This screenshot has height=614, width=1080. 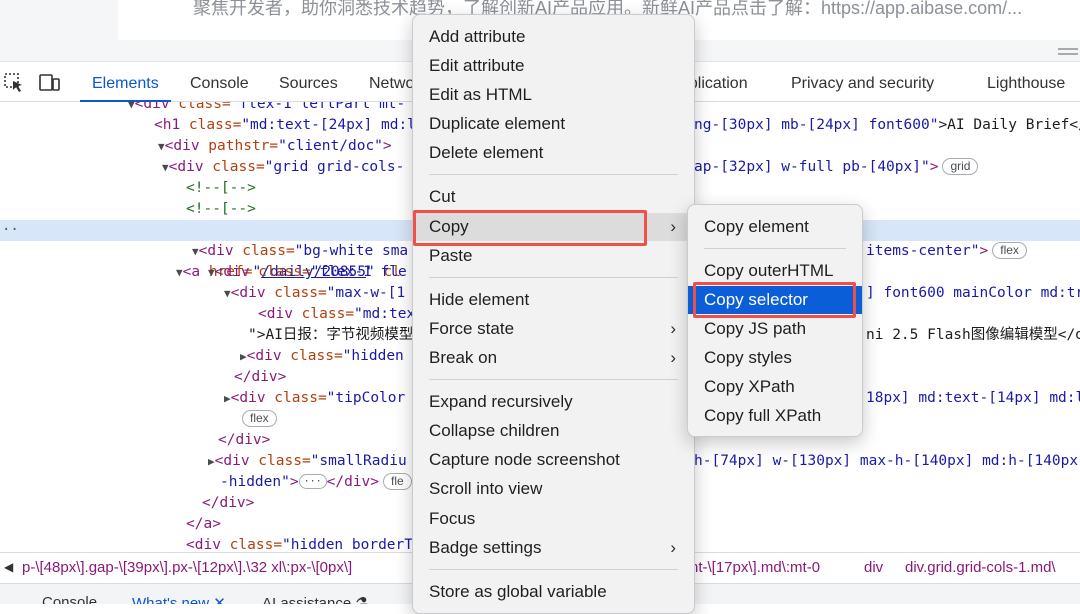 What do you see at coordinates (553, 460) in the screenshot?
I see `menu-item-capture-node-screenshot: Capture node screenshot` at bounding box center [553, 460].